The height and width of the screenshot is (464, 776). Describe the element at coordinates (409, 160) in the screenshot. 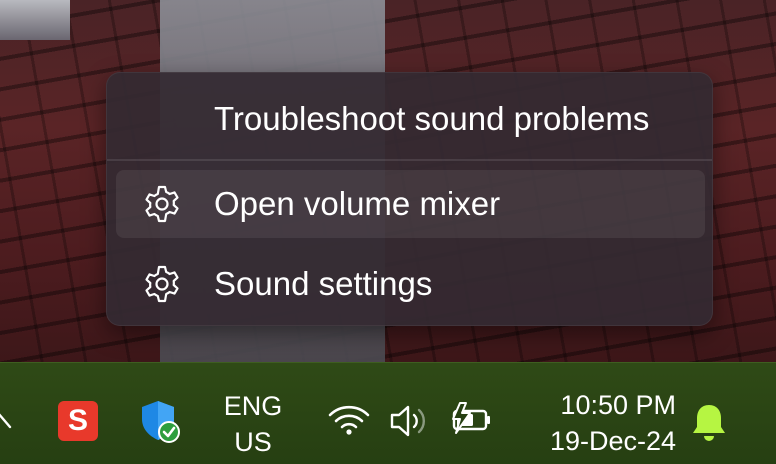

I see `menu-separator` at that location.